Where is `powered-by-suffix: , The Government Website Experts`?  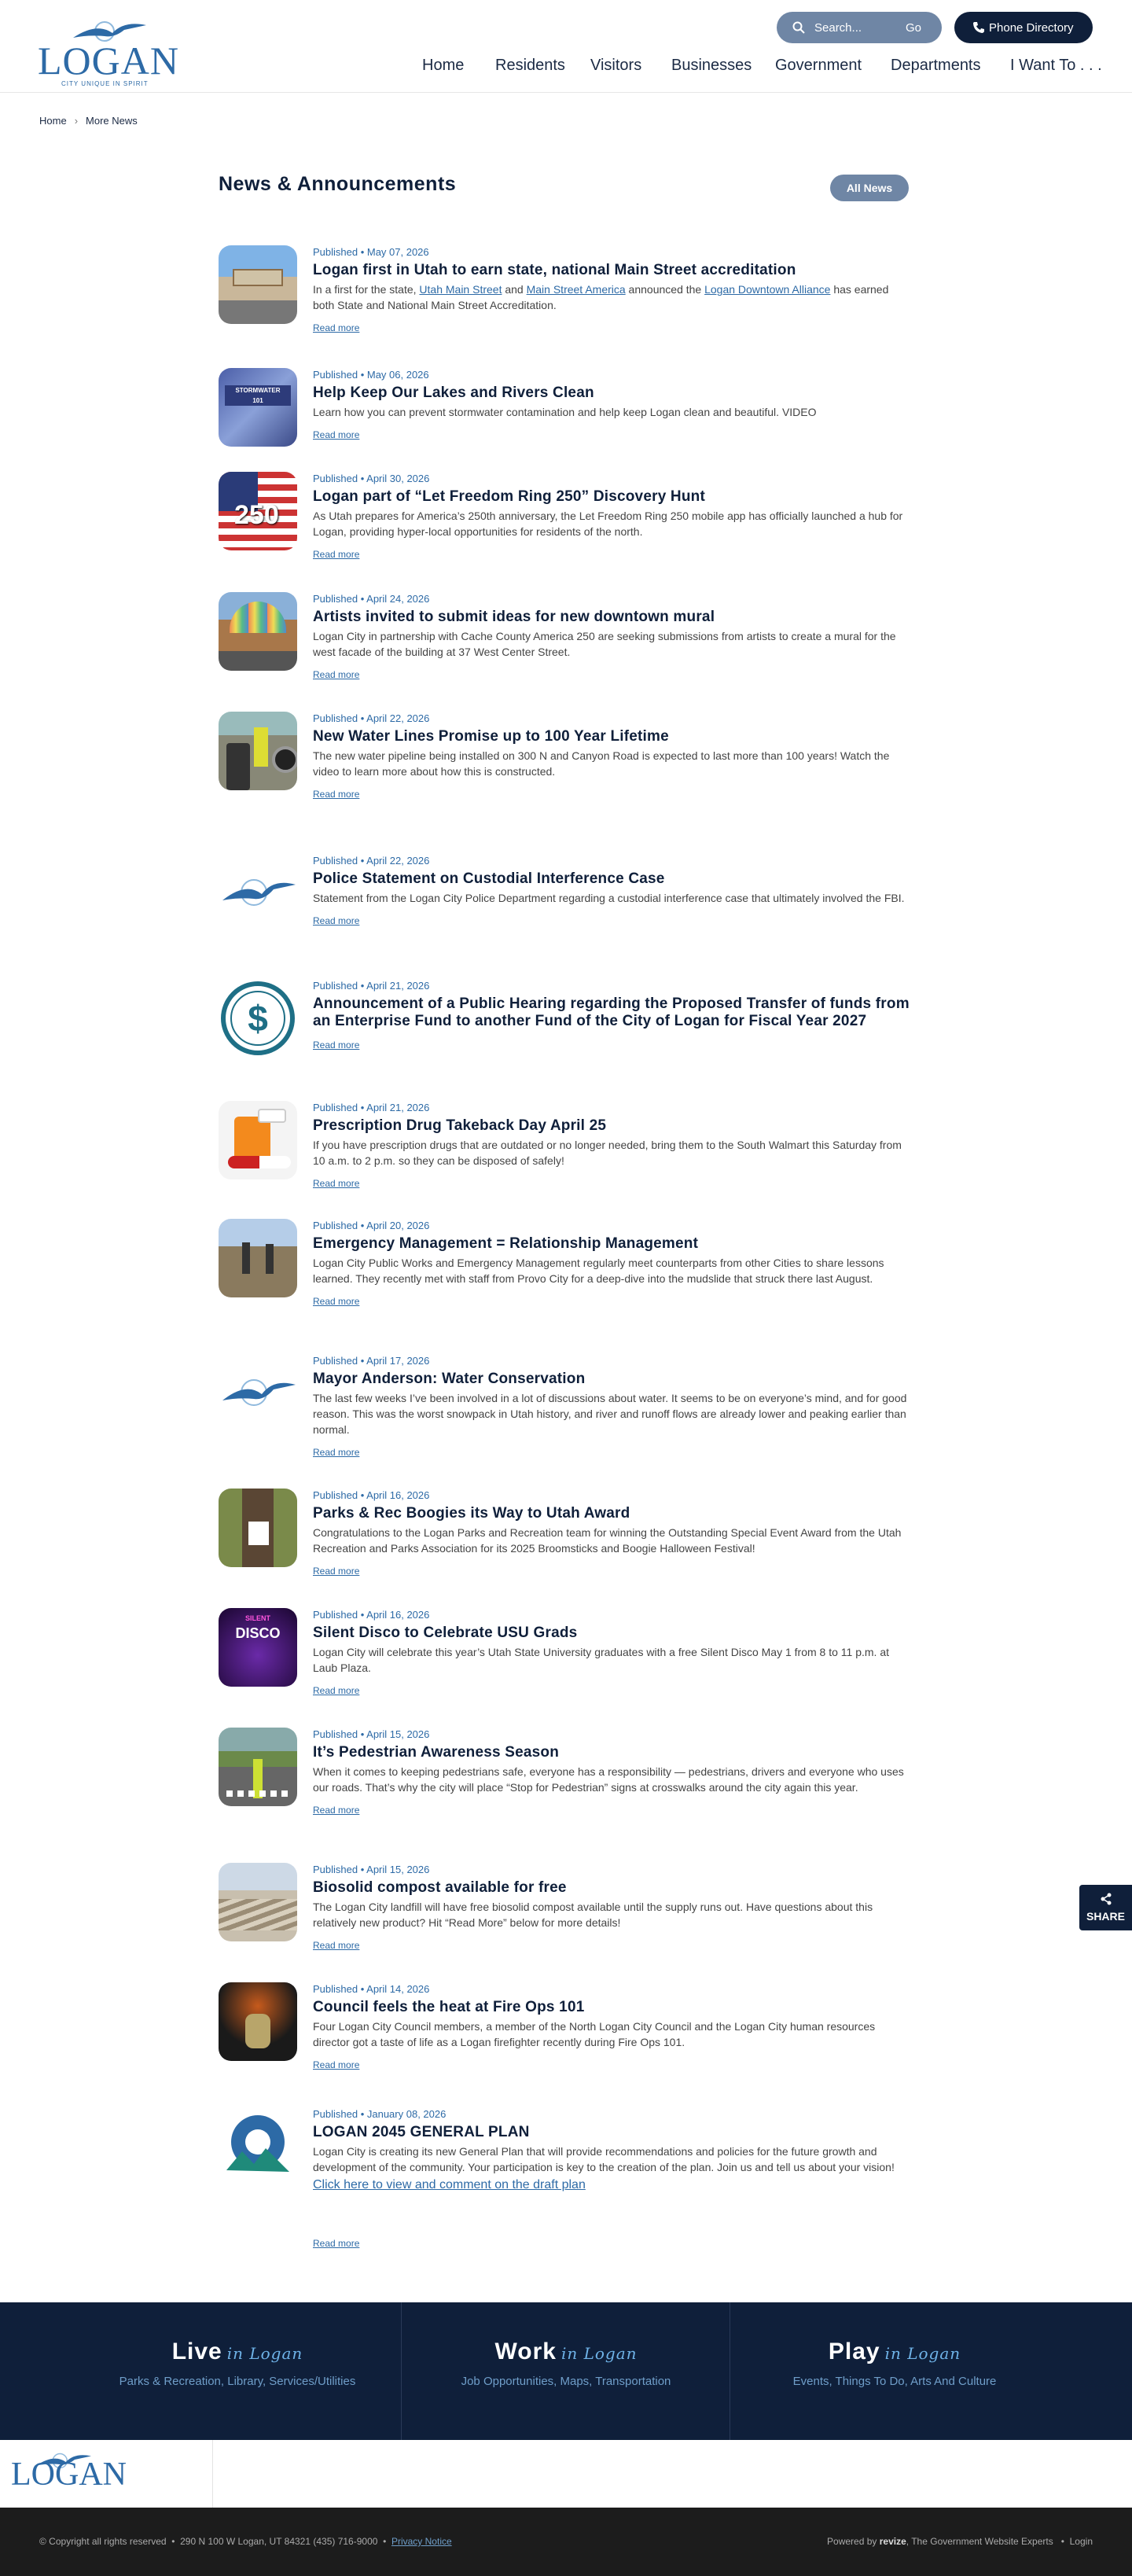 powered-by-suffix: , The Government Website Experts is located at coordinates (979, 2542).